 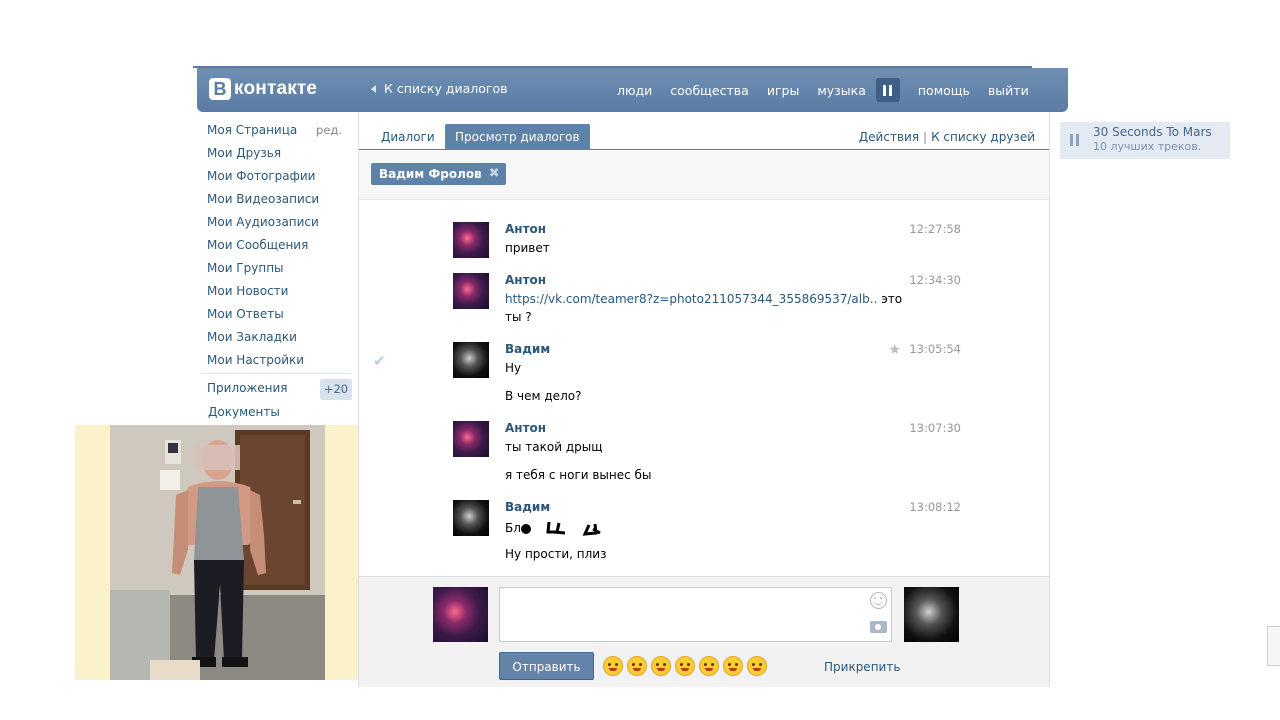 I want to click on vk-logo: В контакте, so click(x=263, y=89).